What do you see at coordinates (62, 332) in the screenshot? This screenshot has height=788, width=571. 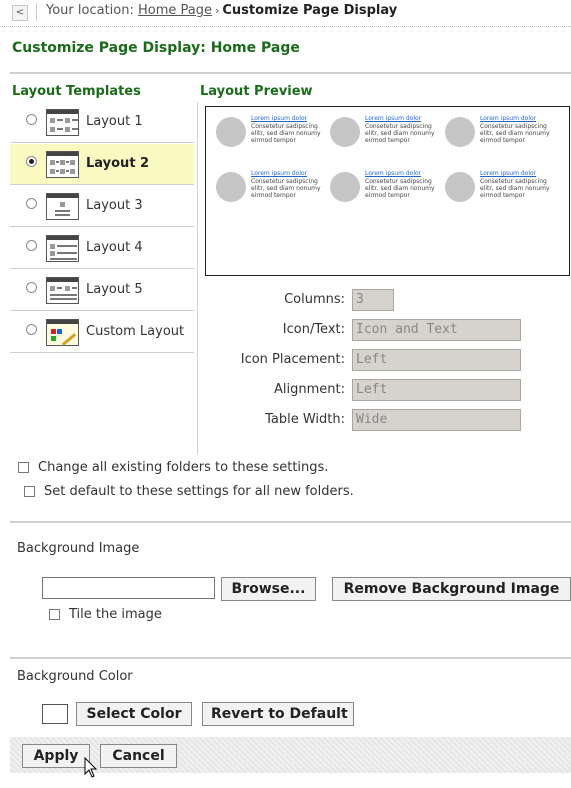 I see `custom-layout-edit-icon` at bounding box center [62, 332].